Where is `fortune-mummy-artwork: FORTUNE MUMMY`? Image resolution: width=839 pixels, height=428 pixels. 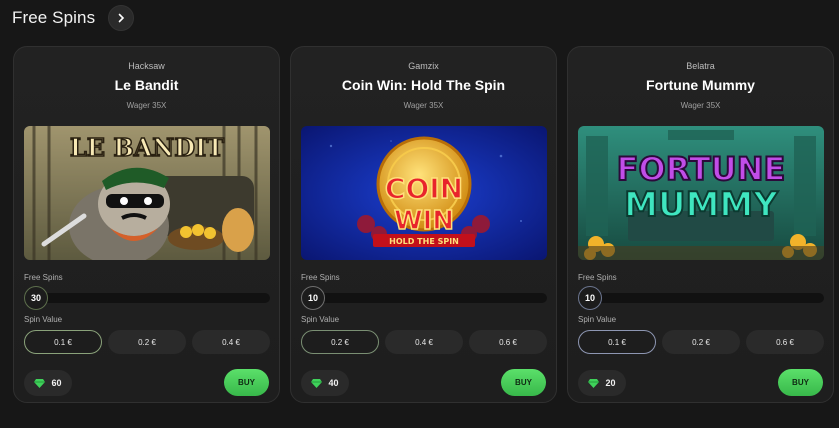 fortune-mummy-artwork: FORTUNE MUMMY is located at coordinates (701, 193).